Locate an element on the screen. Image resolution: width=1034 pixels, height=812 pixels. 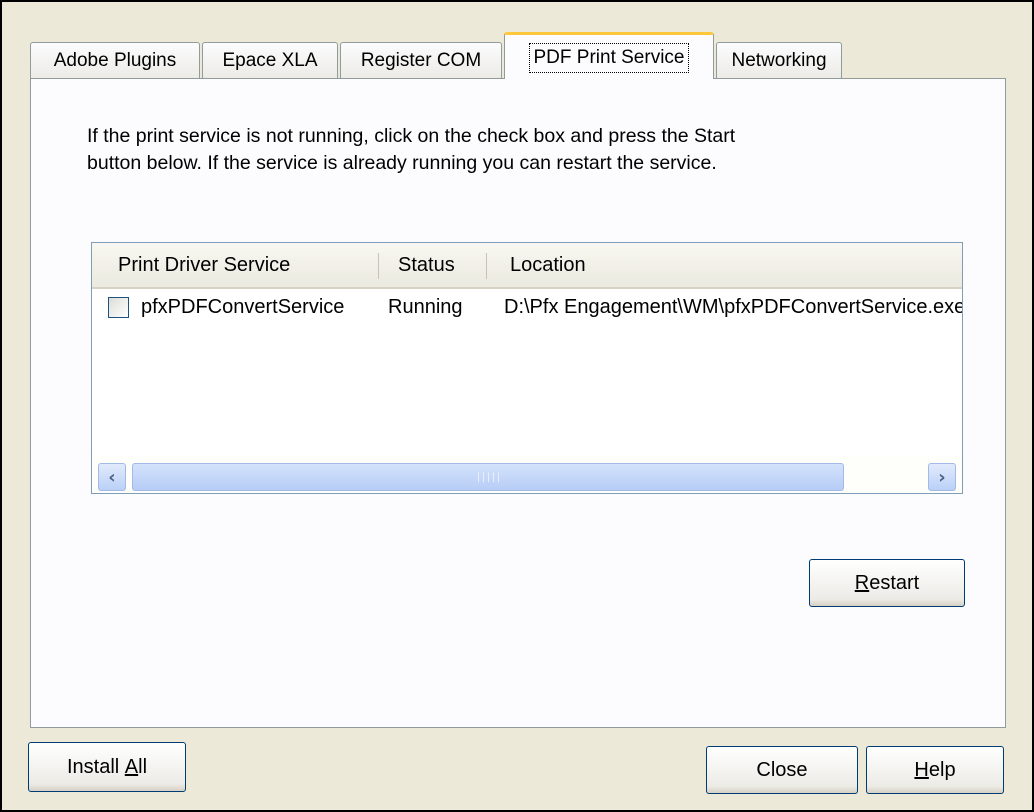
list-header: Print Driver Service Status Location is located at coordinates (527, 266).